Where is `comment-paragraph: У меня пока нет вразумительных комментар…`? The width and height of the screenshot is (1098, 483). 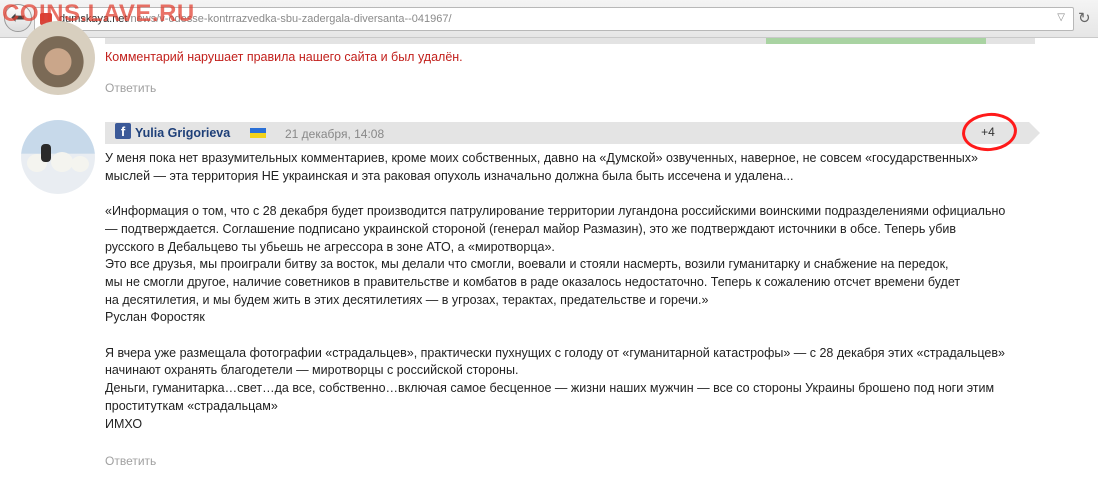
comment-paragraph: У меня пока нет вразумительных комментар… is located at coordinates (541, 167).